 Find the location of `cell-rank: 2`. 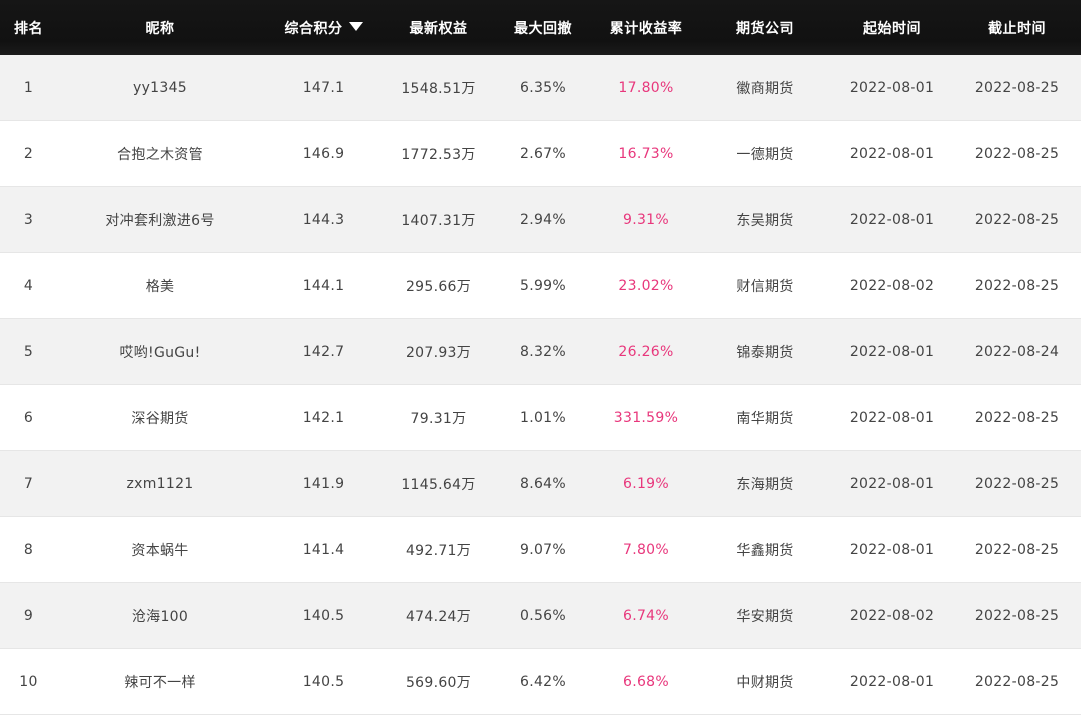

cell-rank: 2 is located at coordinates (28, 153).